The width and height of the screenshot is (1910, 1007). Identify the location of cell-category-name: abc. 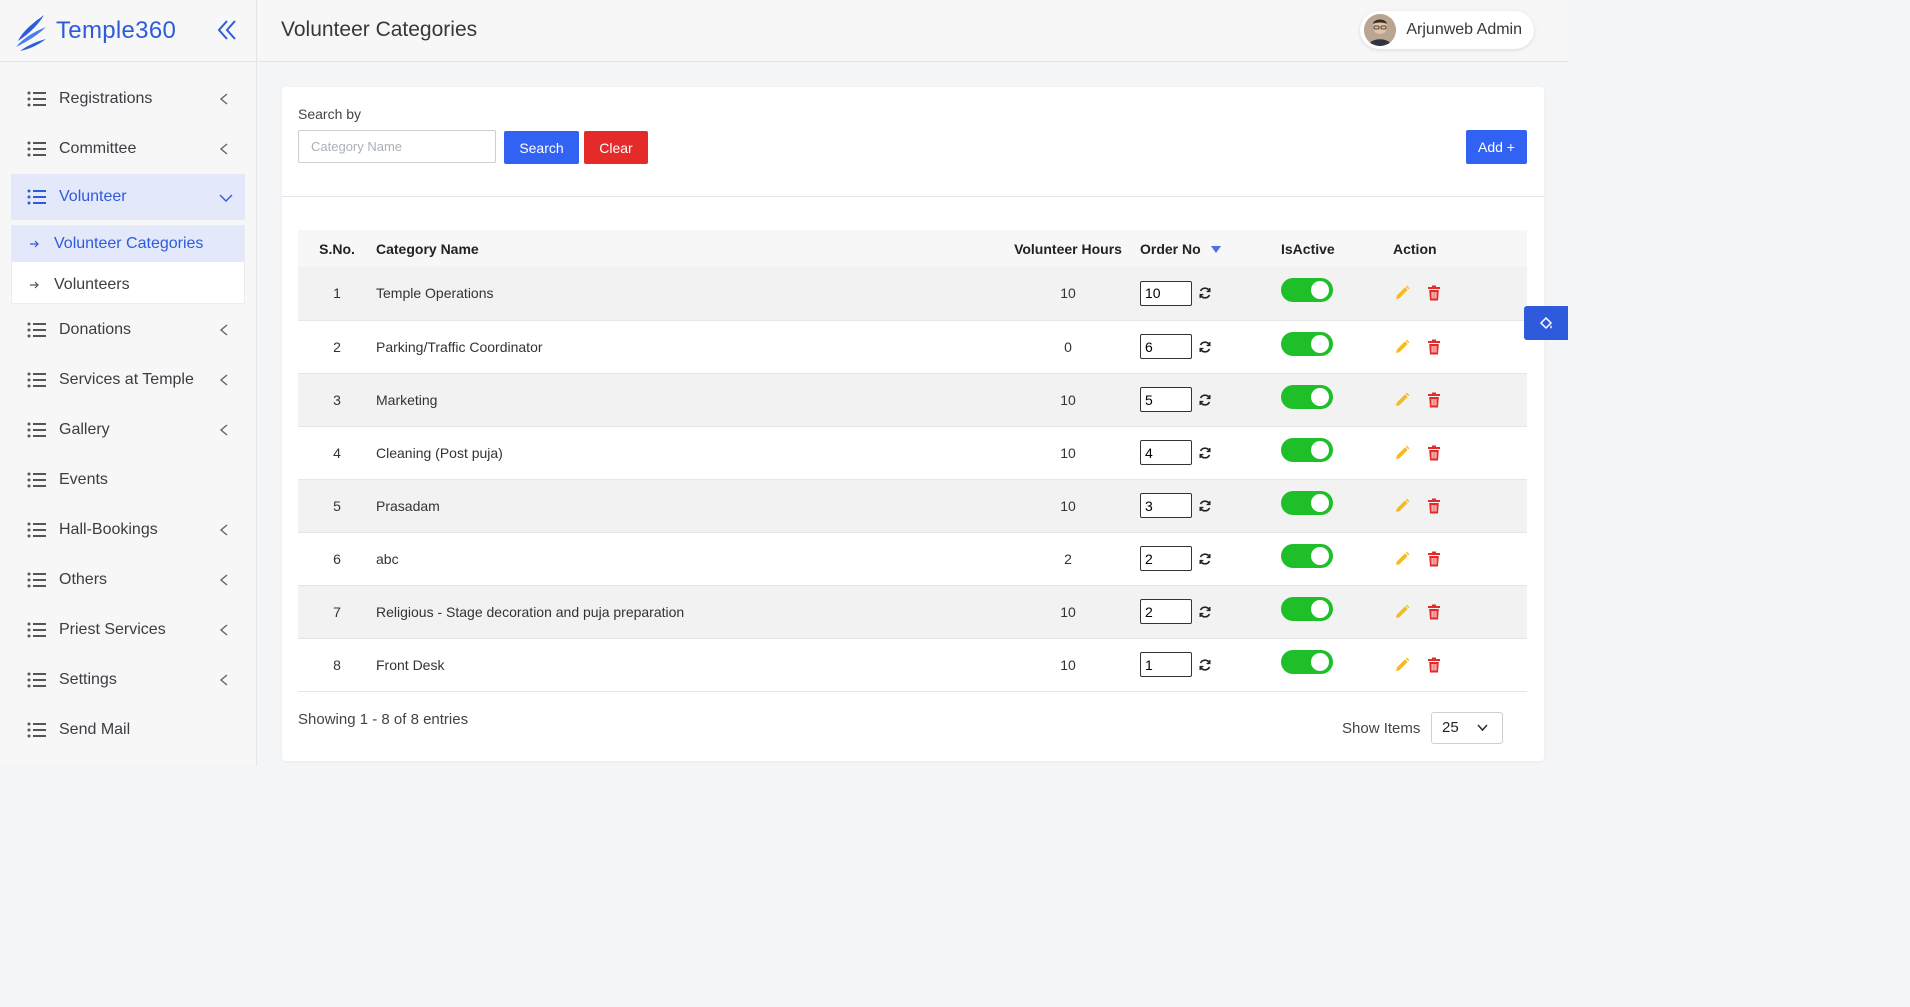
(686, 559).